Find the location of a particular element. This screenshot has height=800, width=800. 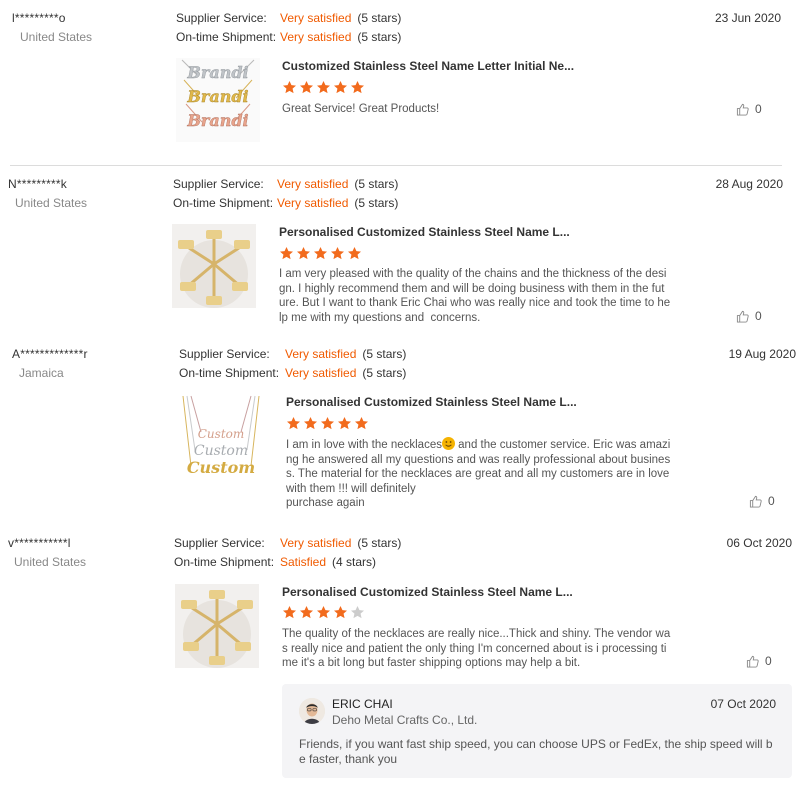

review-date: 19 Aug 2020 is located at coordinates (762, 354).